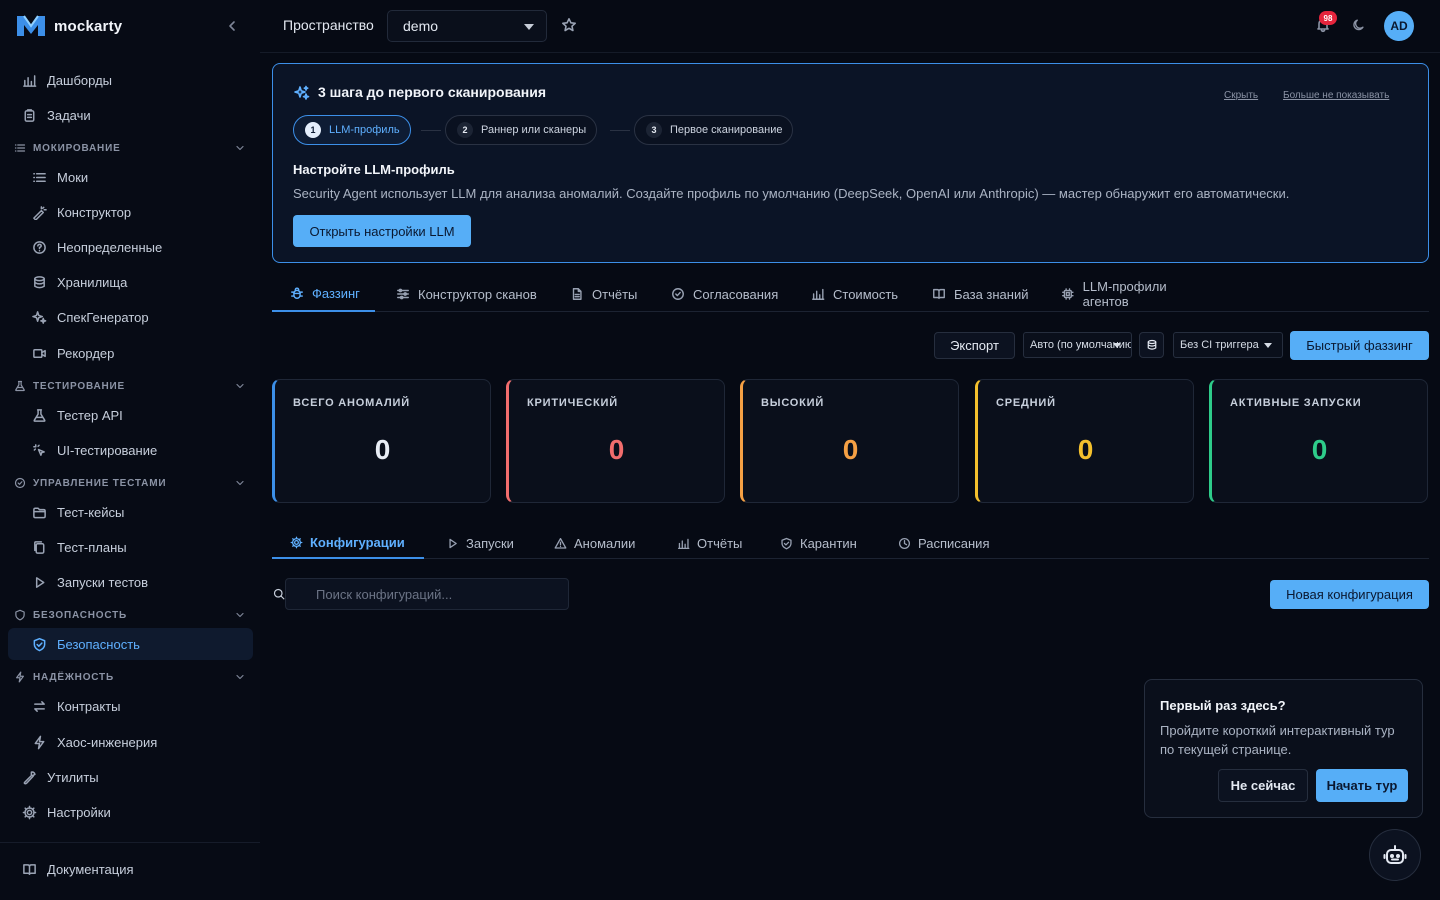 The height and width of the screenshot is (900, 1440). What do you see at coordinates (73, 677) in the screenshot?
I see `section-title: НАДЁЖНОСТЬ` at bounding box center [73, 677].